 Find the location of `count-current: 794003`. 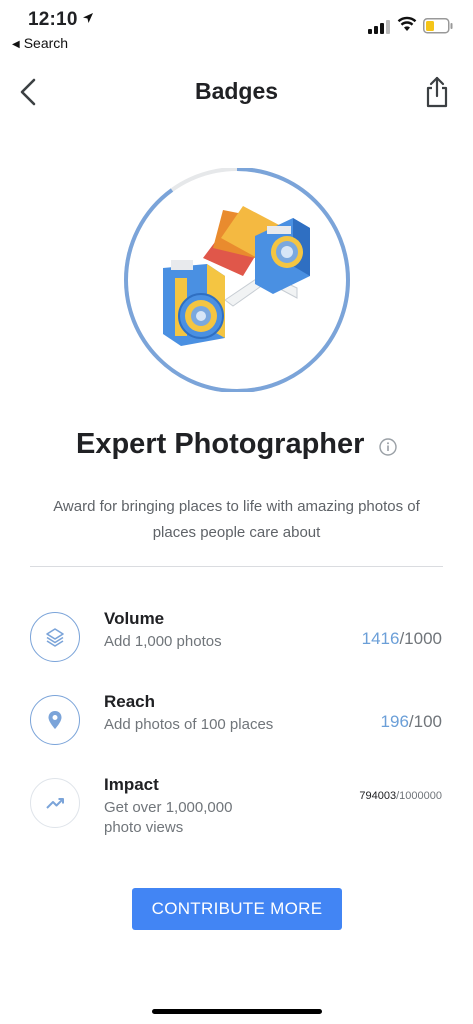

count-current: 794003 is located at coordinates (378, 796).